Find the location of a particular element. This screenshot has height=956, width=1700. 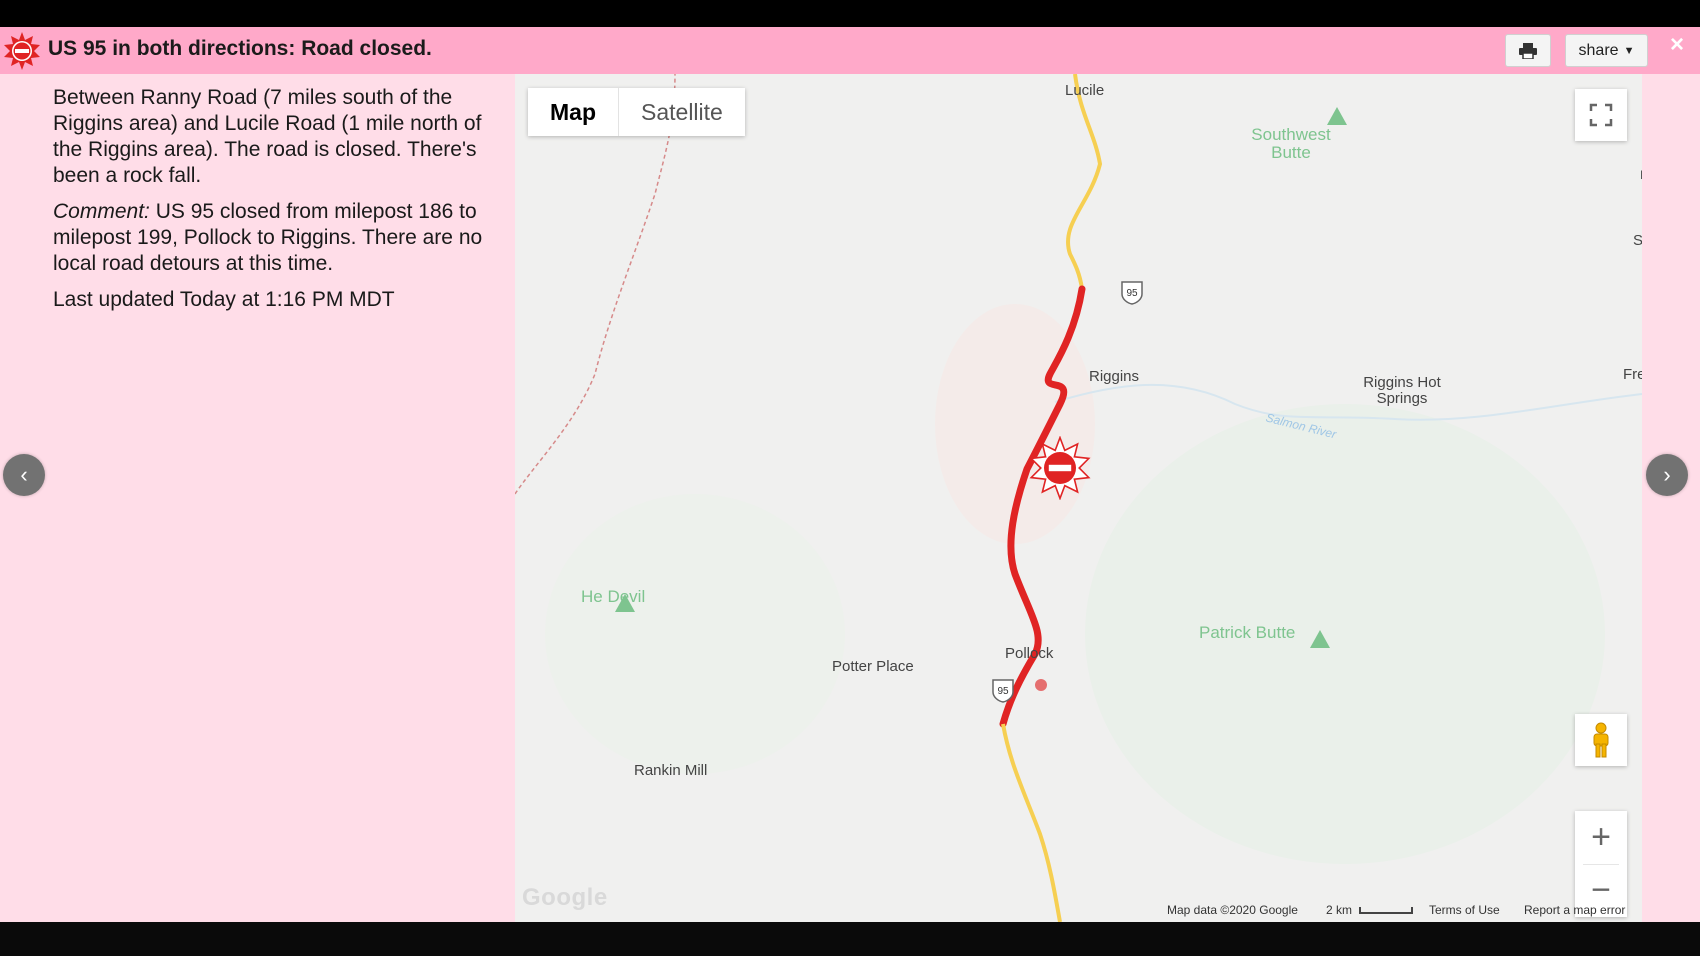

map-type-map-button: Map is located at coordinates (573, 112).